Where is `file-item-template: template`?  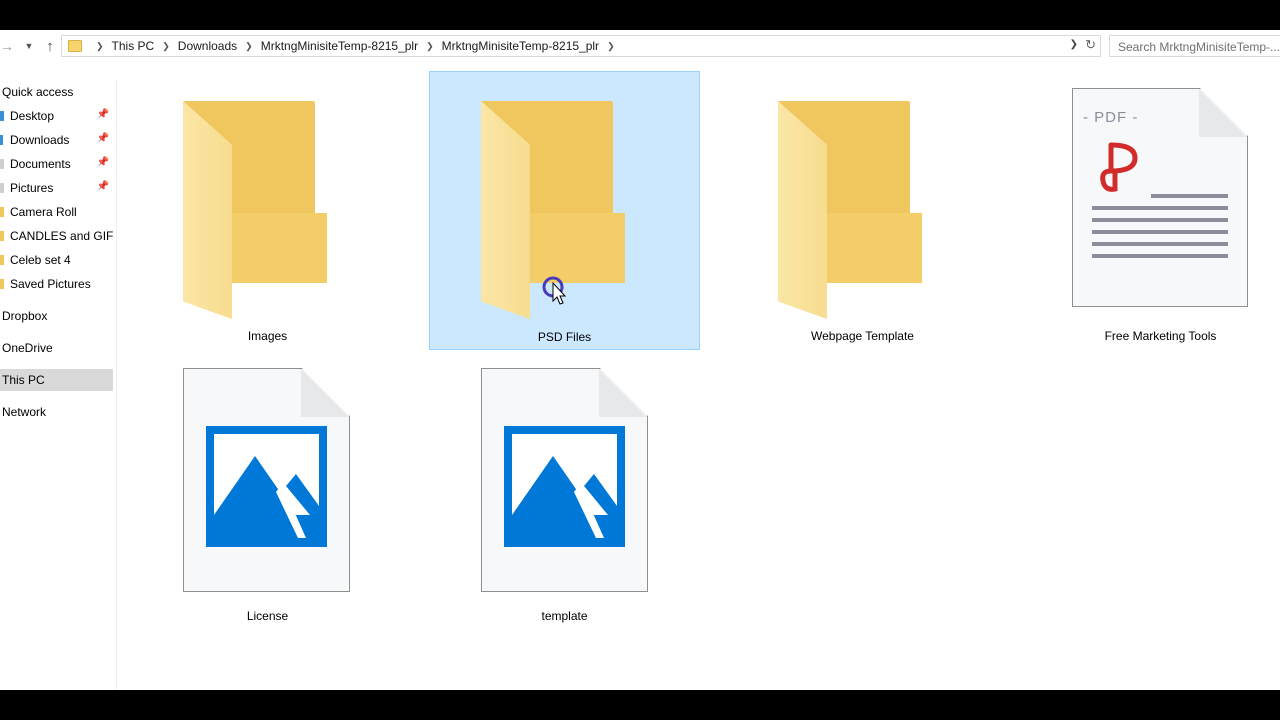
file-item-template: template is located at coordinates (564, 490).